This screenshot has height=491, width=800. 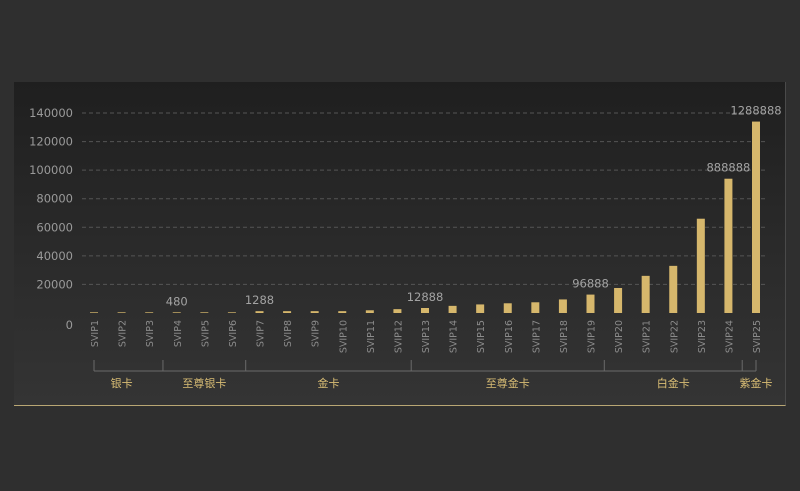 I want to click on data-label: 480, so click(x=177, y=301).